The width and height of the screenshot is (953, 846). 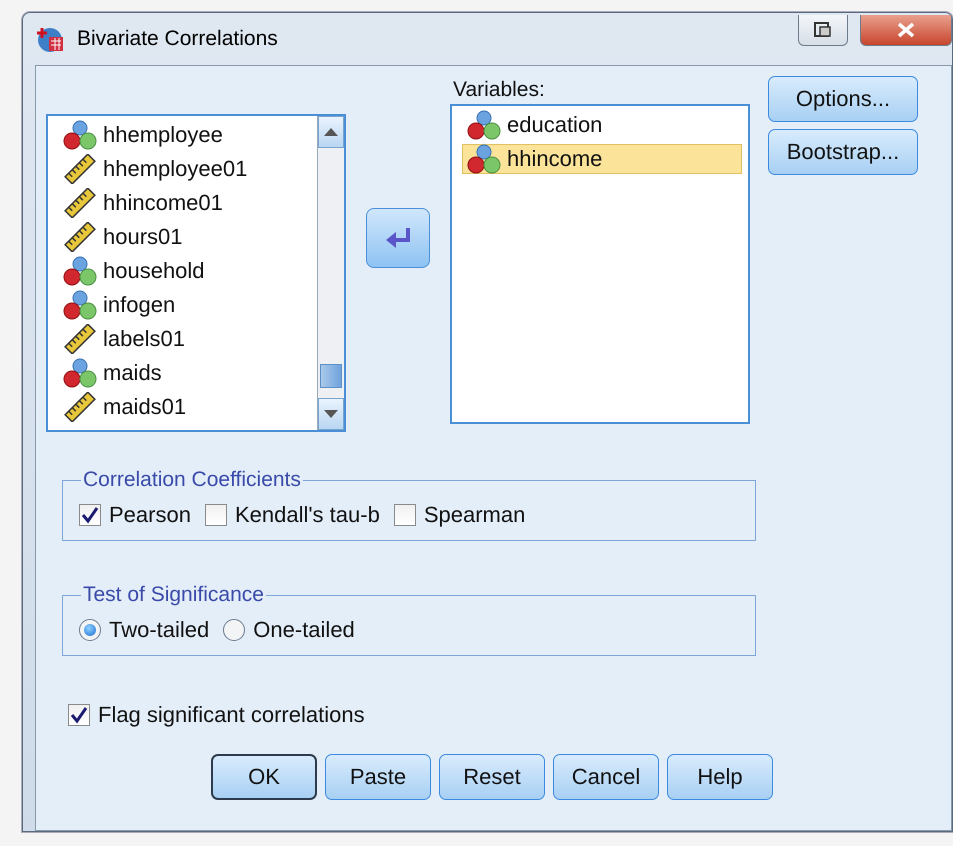 I want to click on variable-item: labels01, so click(x=184, y=339).